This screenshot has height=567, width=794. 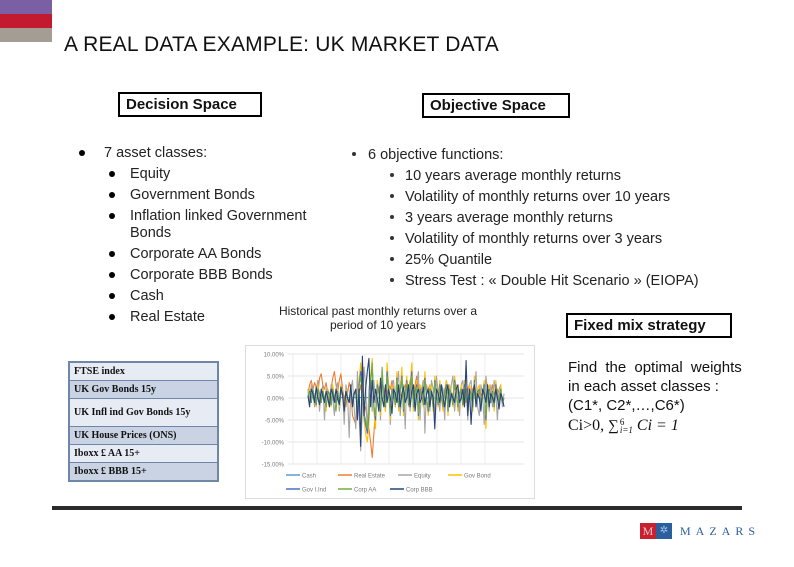 I want to click on table-row: Iboxx £ BBB 15+, so click(x=143, y=471).